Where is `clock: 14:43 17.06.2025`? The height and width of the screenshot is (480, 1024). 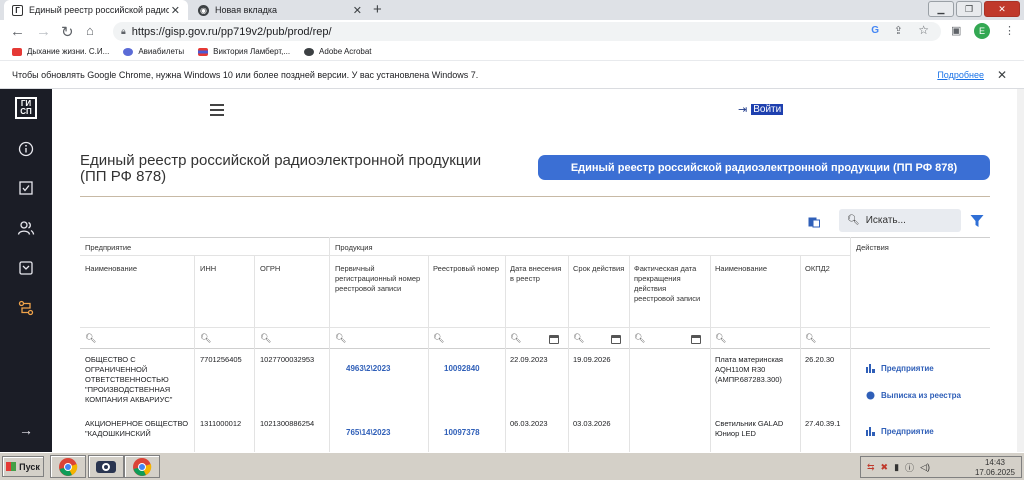
clock: 14:43 17.06.2025 is located at coordinates (995, 468).